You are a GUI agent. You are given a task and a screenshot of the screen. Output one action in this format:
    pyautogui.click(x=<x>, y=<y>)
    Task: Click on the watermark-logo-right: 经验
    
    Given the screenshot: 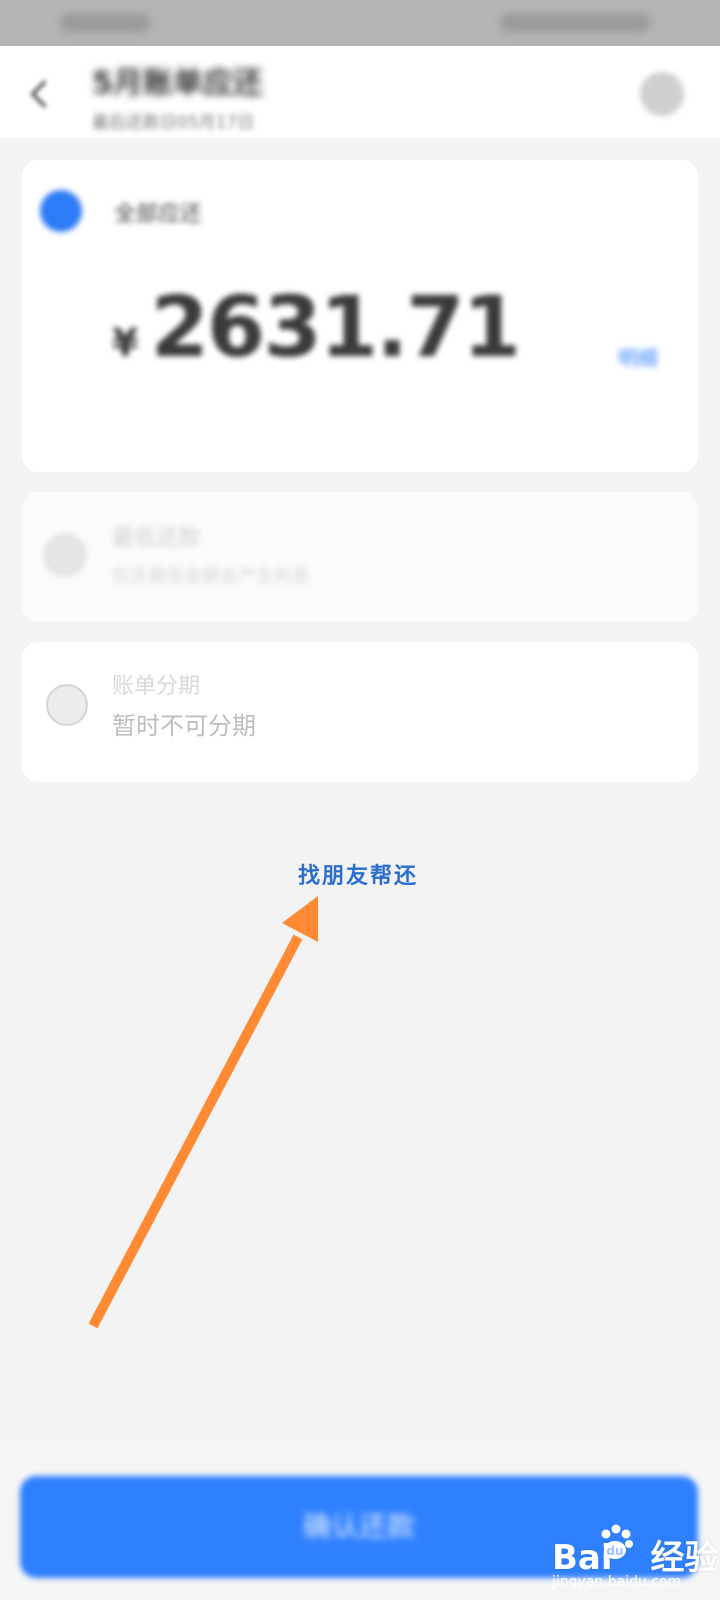 What is the action you would take?
    pyautogui.click(x=684, y=1558)
    